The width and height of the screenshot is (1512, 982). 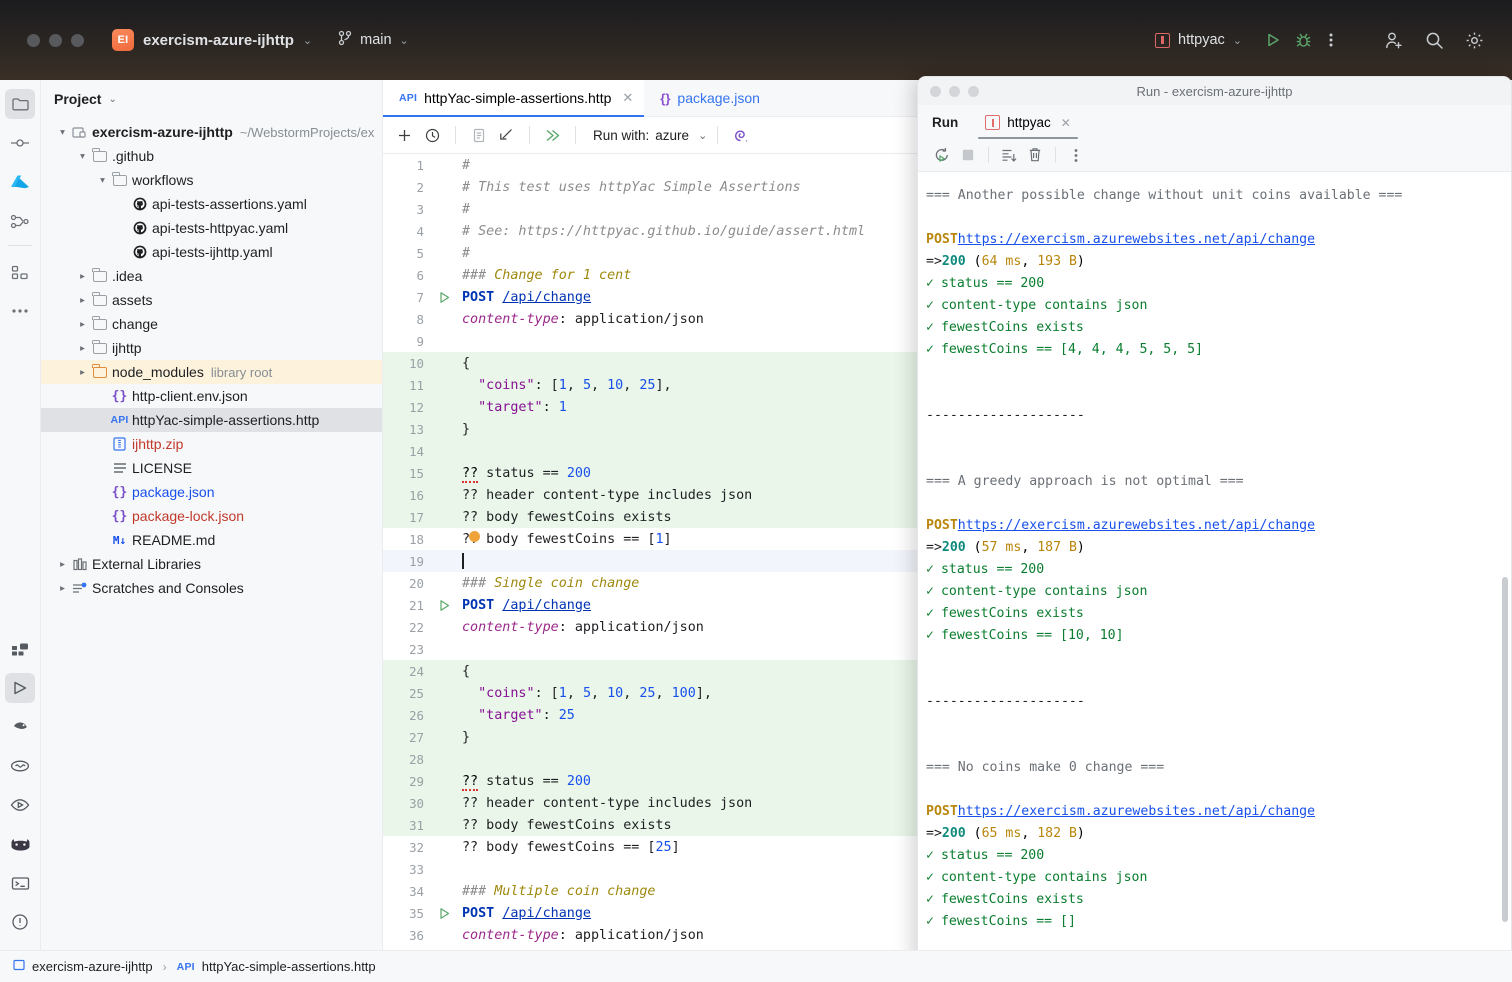 I want to click on breadcrumb-file: httpYac-simple-assertions.http, so click(x=289, y=966).